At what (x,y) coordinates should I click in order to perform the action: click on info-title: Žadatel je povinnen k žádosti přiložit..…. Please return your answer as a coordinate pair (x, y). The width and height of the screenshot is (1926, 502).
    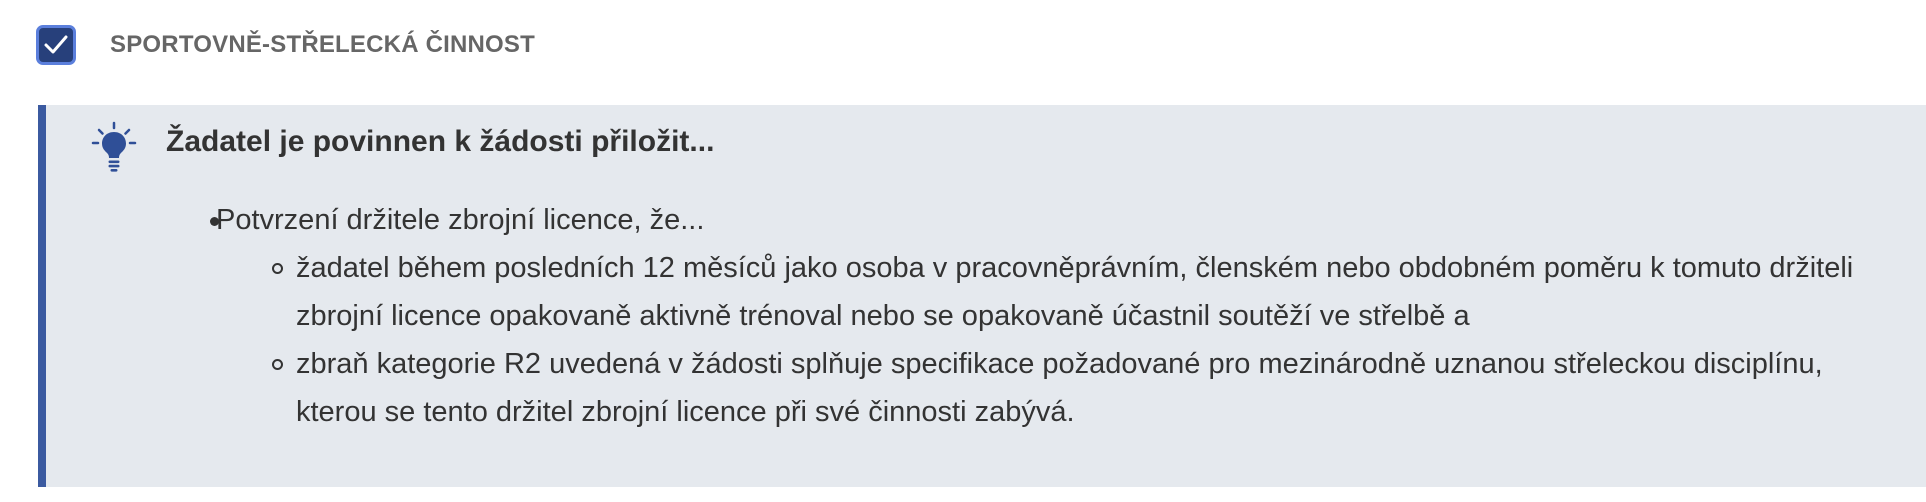
    Looking at the image, I should click on (440, 141).